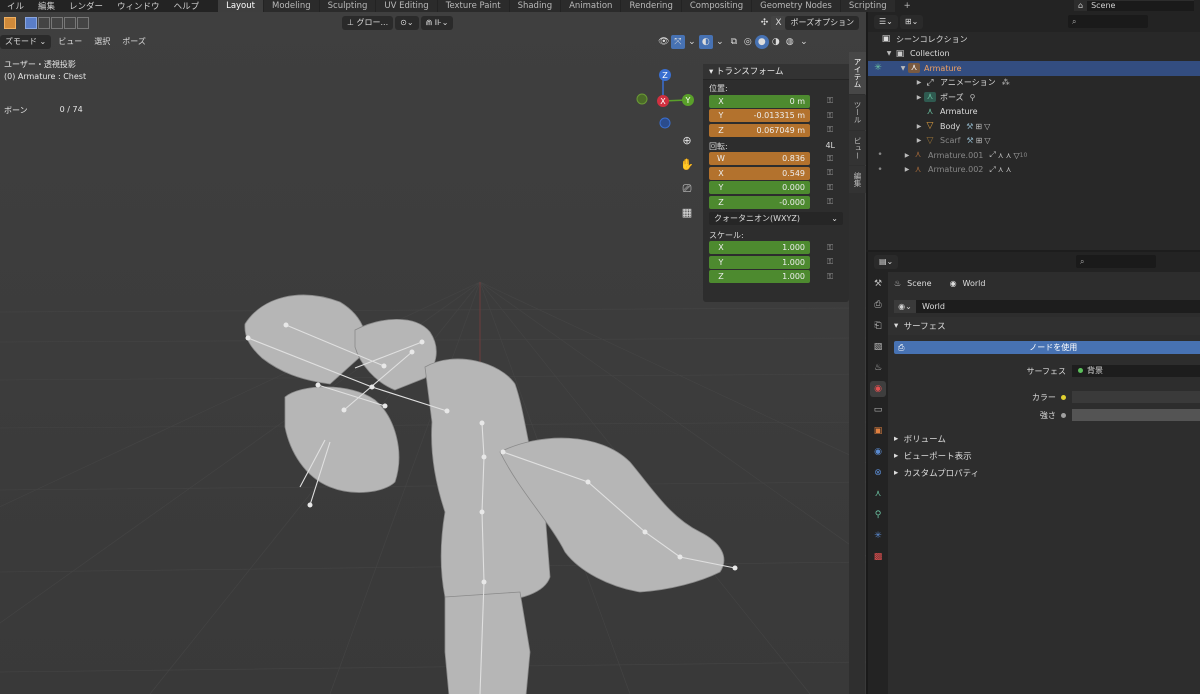 The image size is (1200, 694). I want to click on overlay-dropdown-icon: ⌄, so click(692, 42).